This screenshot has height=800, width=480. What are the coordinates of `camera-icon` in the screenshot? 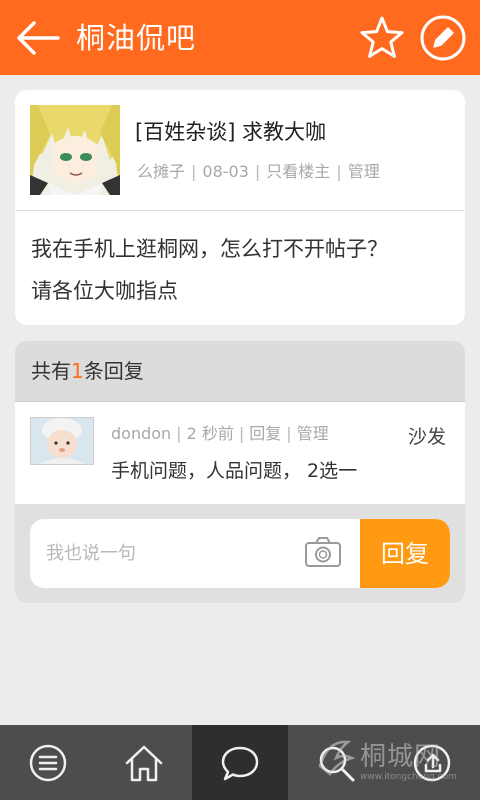 It's located at (323, 552).